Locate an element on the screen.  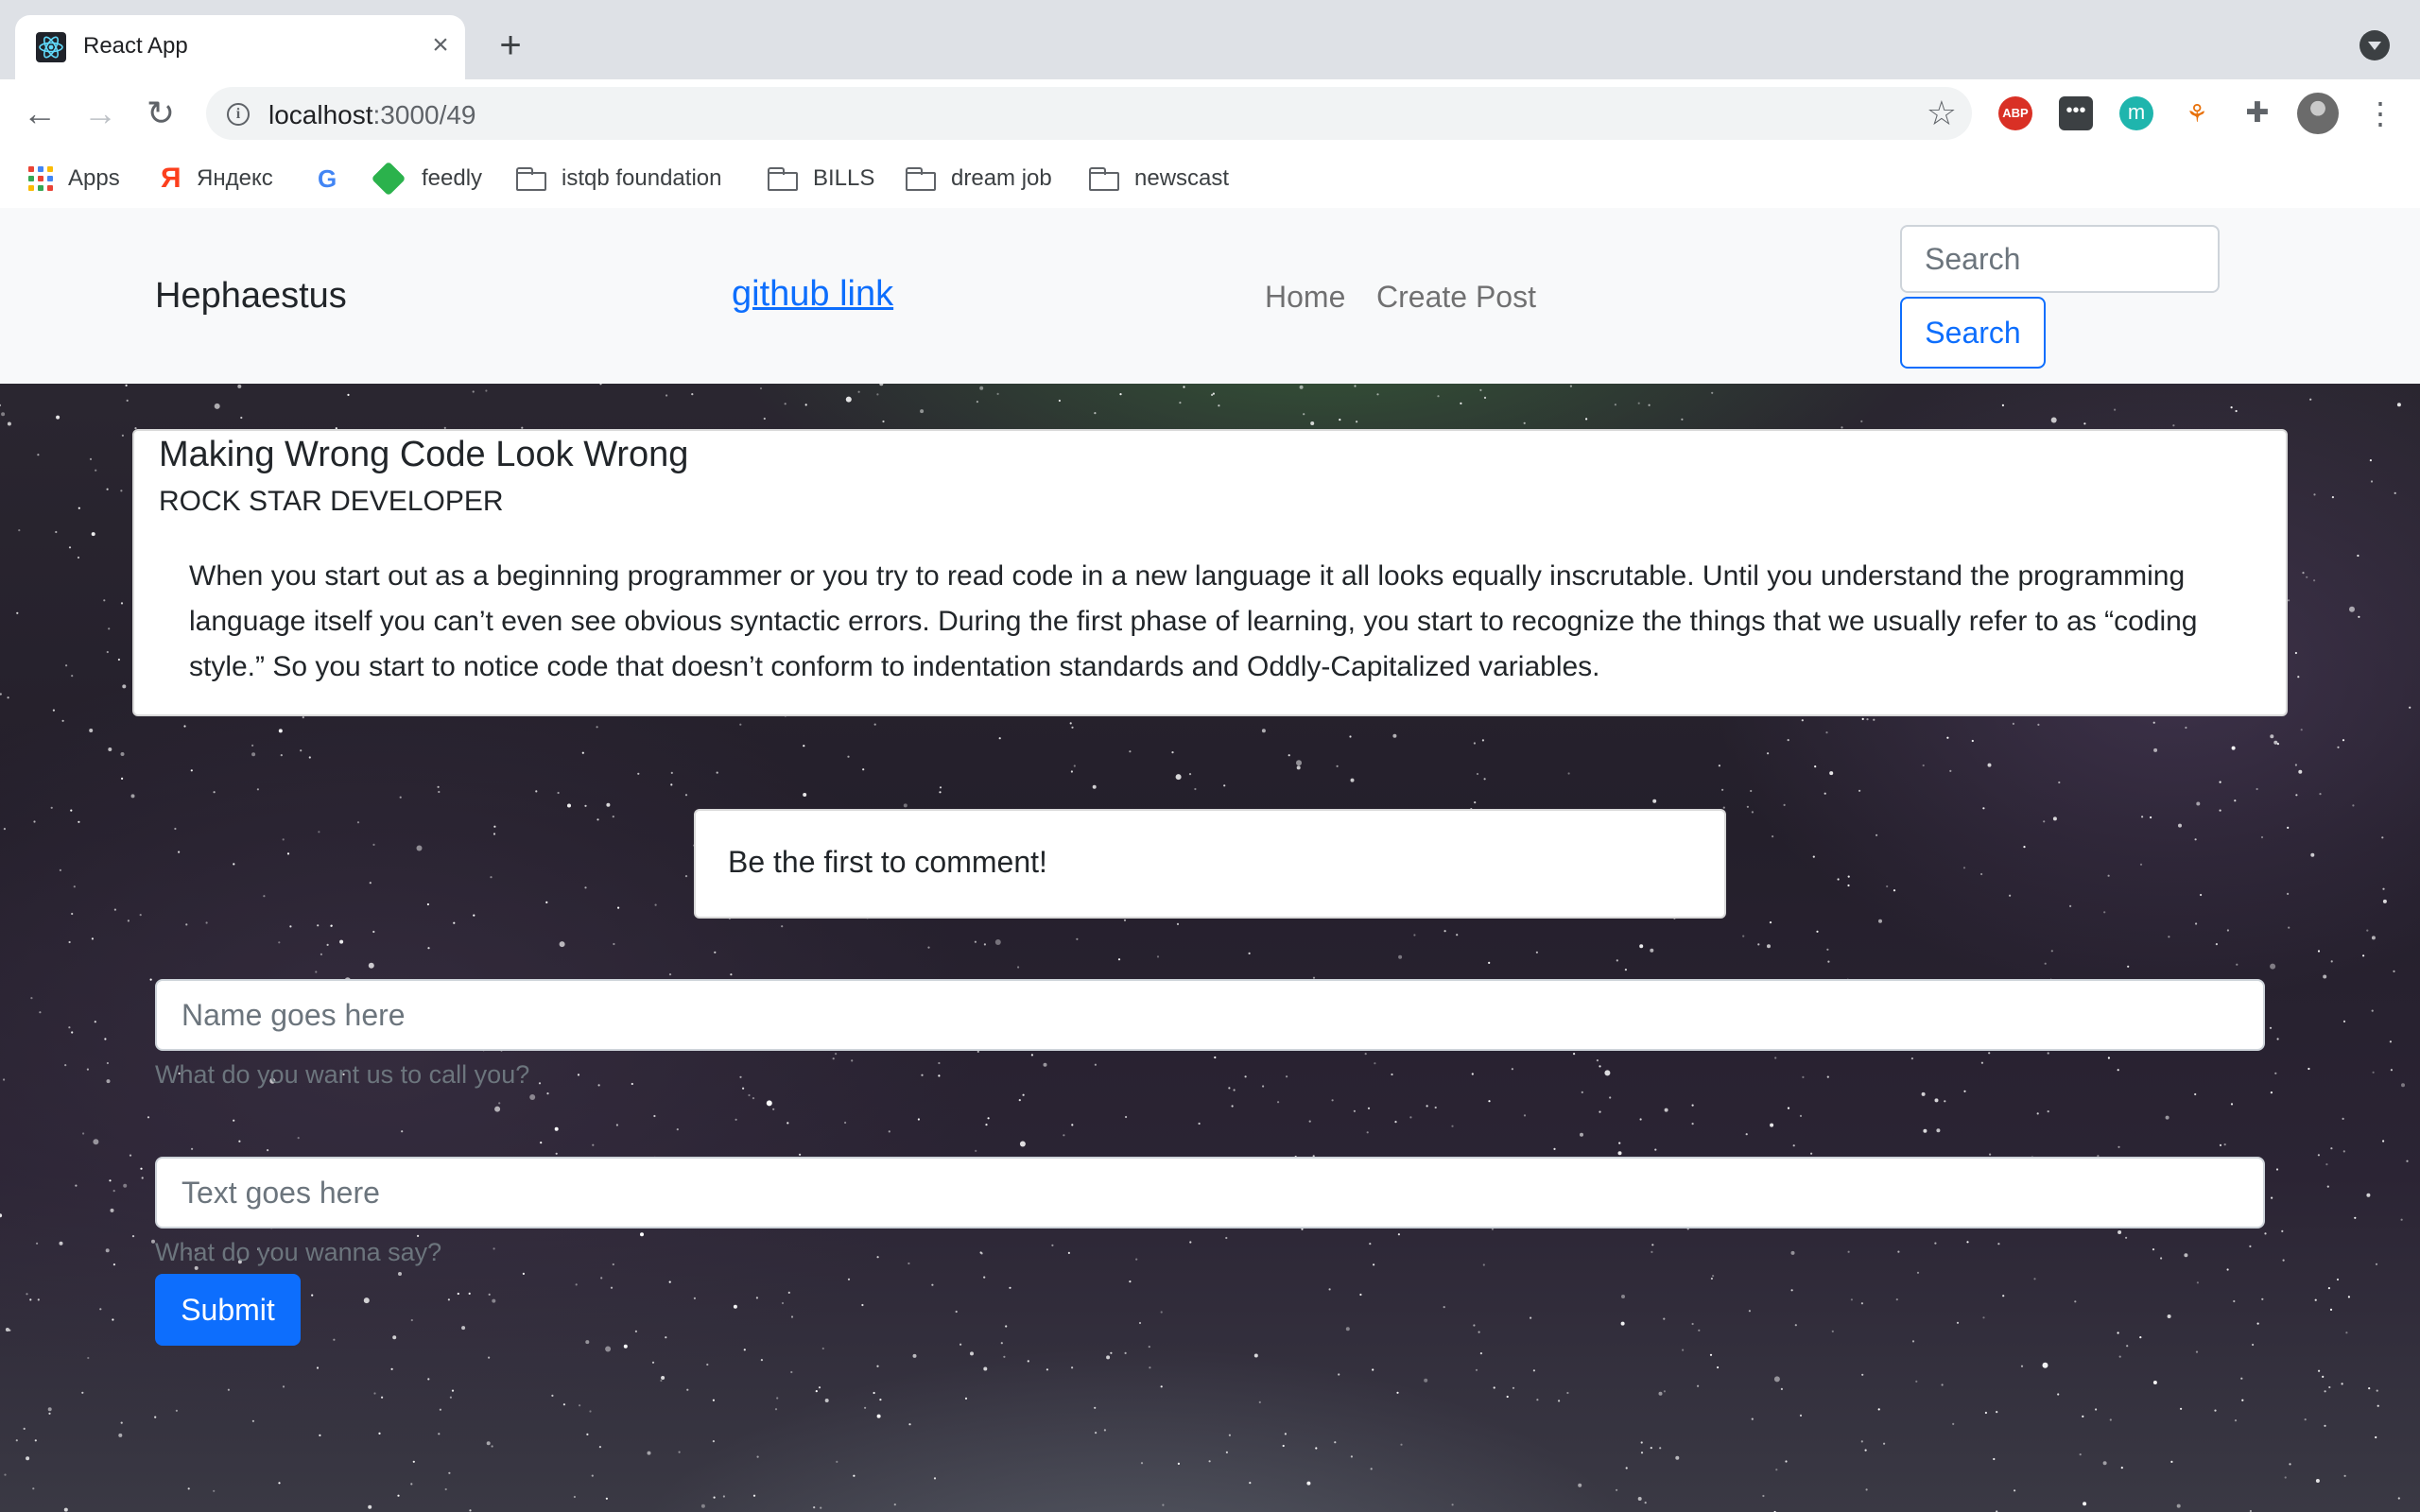
adblock-plus-icon: ABP is located at coordinates (2015, 113).